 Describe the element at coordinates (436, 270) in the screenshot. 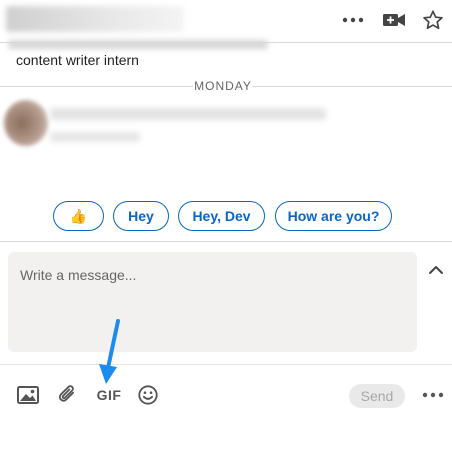

I see `collapse-chevron-icon` at that location.